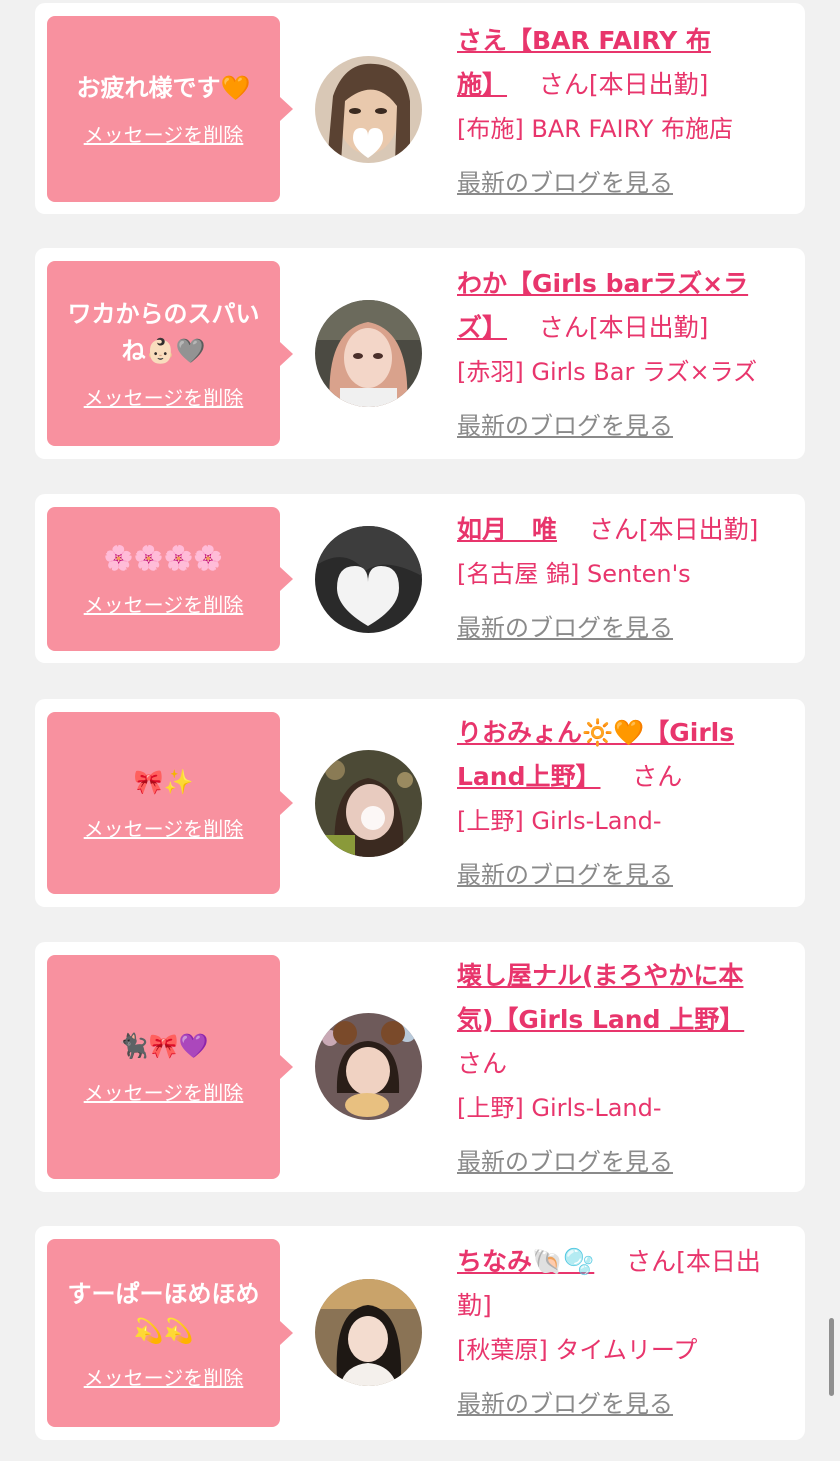 The width and height of the screenshot is (840, 1461). Describe the element at coordinates (595, 732) in the screenshot. I see `cast-name-link: りおみょん🔆🧡【Girls` at that location.